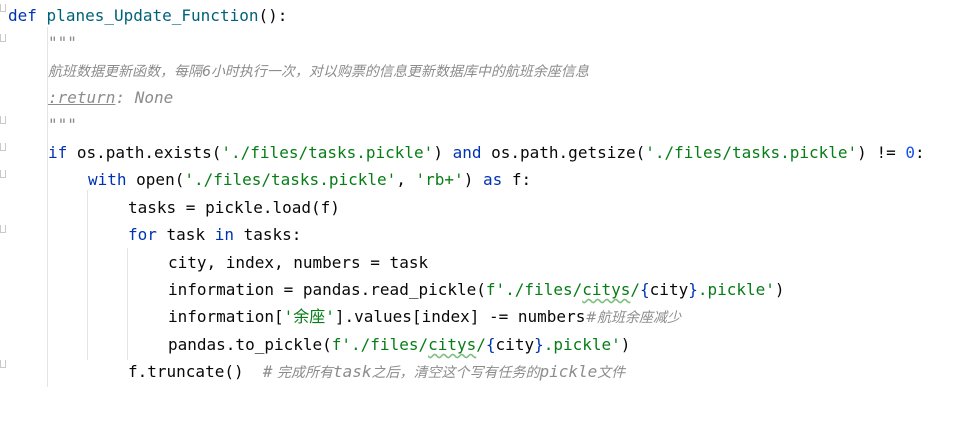  Describe the element at coordinates (489, 97) in the screenshot. I see `code-line-4: :return: None` at that location.